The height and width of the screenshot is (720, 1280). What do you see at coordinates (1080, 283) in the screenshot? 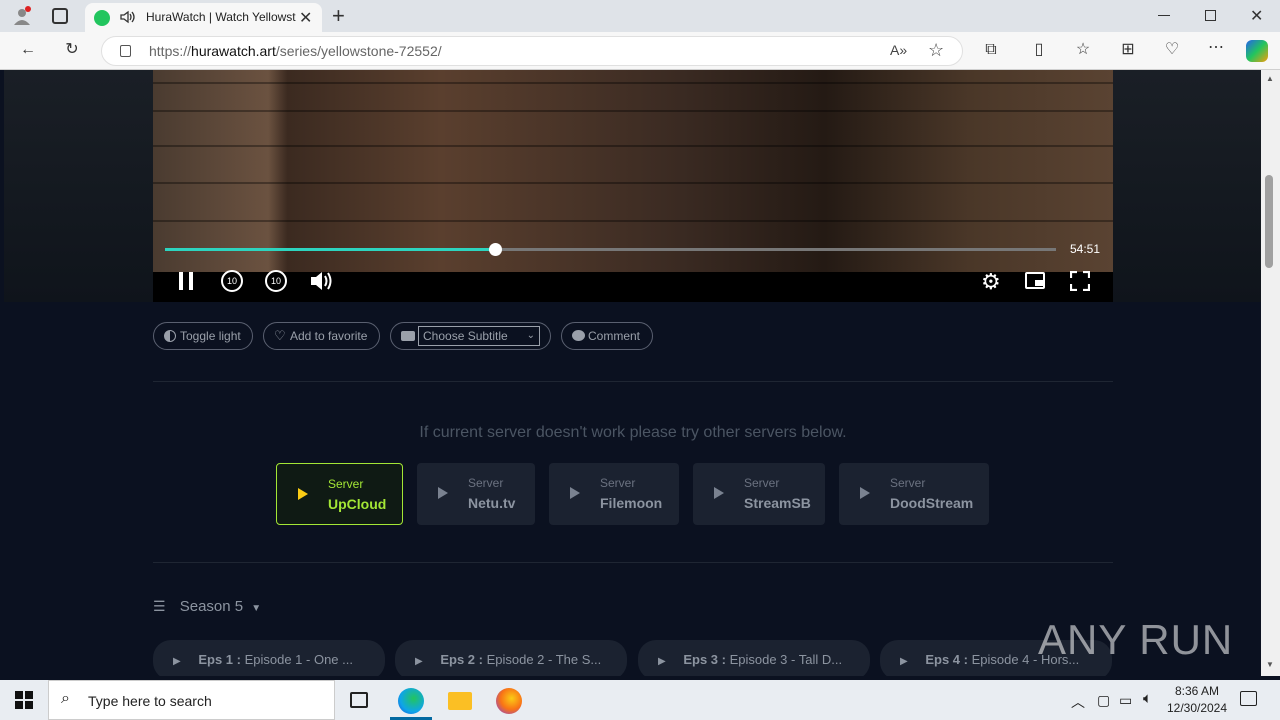
I see `fullscreen-icon` at bounding box center [1080, 283].